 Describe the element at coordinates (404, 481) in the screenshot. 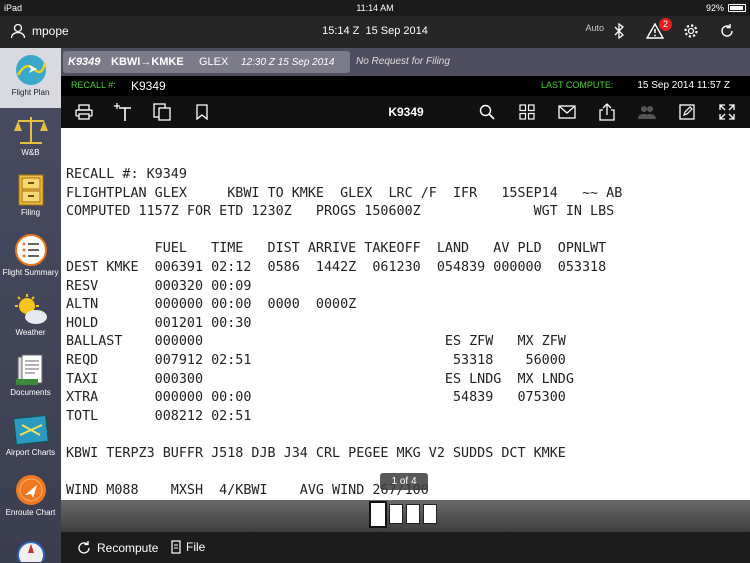

I see `page-indicator: 1 of 4` at that location.